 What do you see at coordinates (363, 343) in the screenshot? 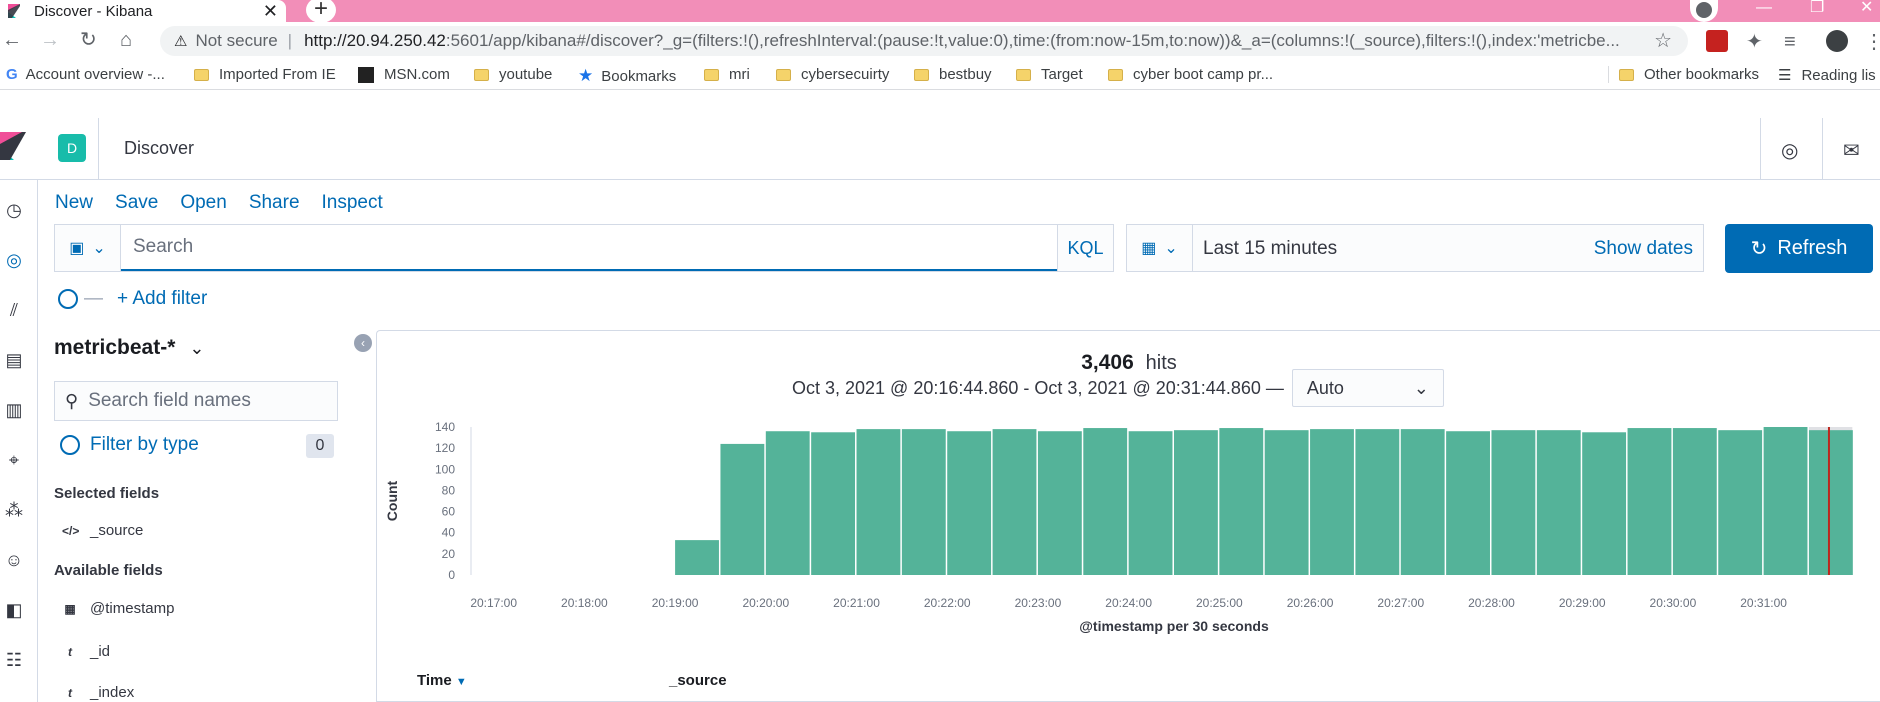
I see `collapse-sidebar-button: ‹` at bounding box center [363, 343].